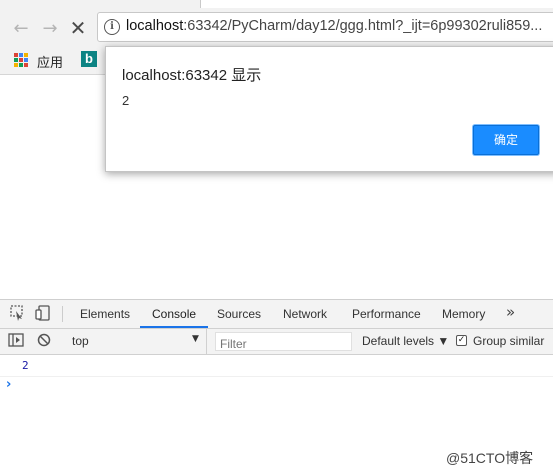 The width and height of the screenshot is (553, 474). What do you see at coordinates (138, 341) in the screenshot?
I see `context-selector: top ▼` at bounding box center [138, 341].